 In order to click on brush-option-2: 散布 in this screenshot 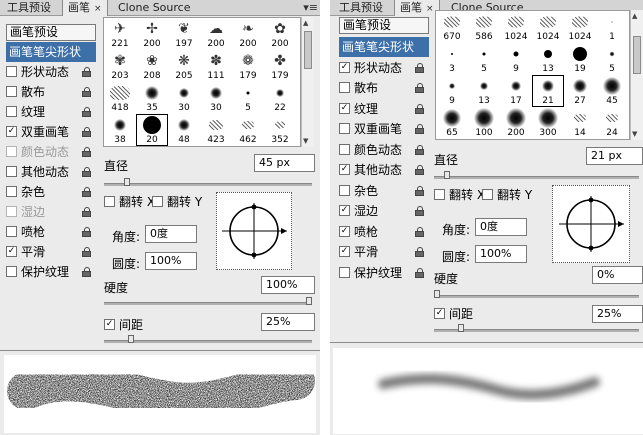, I will do `click(51, 92)`.